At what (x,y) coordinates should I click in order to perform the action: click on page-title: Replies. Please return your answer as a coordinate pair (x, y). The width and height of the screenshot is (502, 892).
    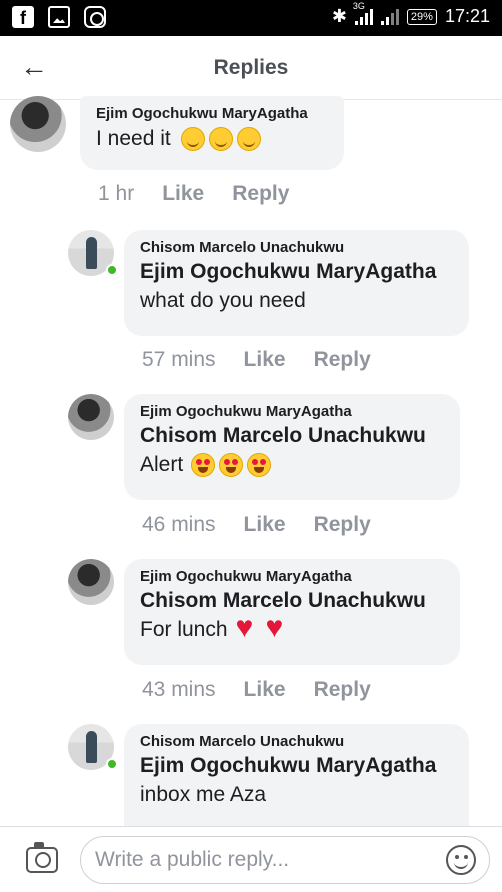
    Looking at the image, I should click on (251, 67).